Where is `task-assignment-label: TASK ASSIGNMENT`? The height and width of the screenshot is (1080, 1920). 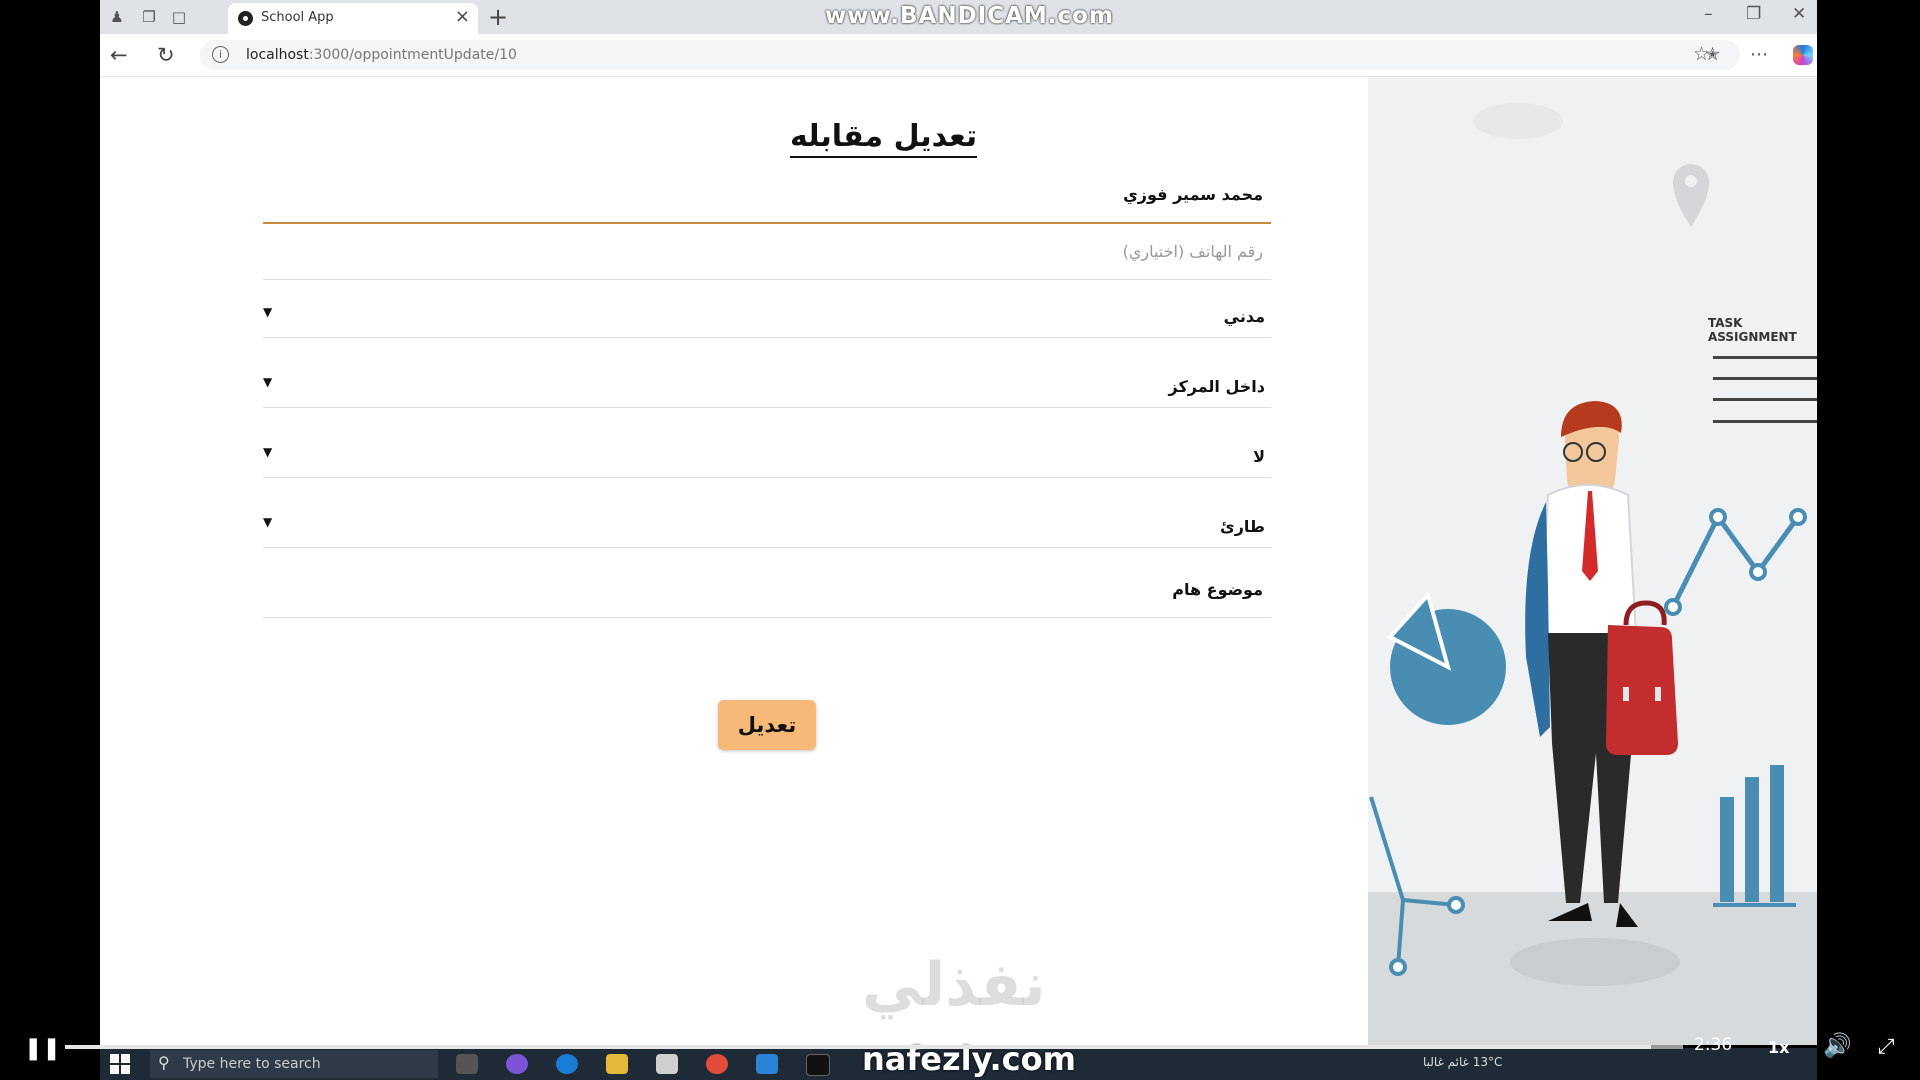
task-assignment-label: TASK ASSIGNMENT is located at coordinates (1752, 330).